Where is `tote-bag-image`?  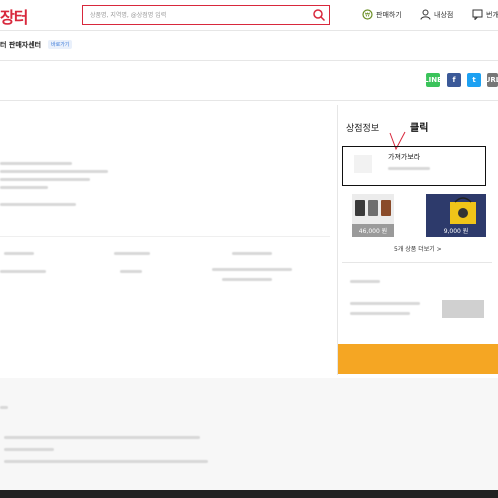 tote-bag-image is located at coordinates (463, 210).